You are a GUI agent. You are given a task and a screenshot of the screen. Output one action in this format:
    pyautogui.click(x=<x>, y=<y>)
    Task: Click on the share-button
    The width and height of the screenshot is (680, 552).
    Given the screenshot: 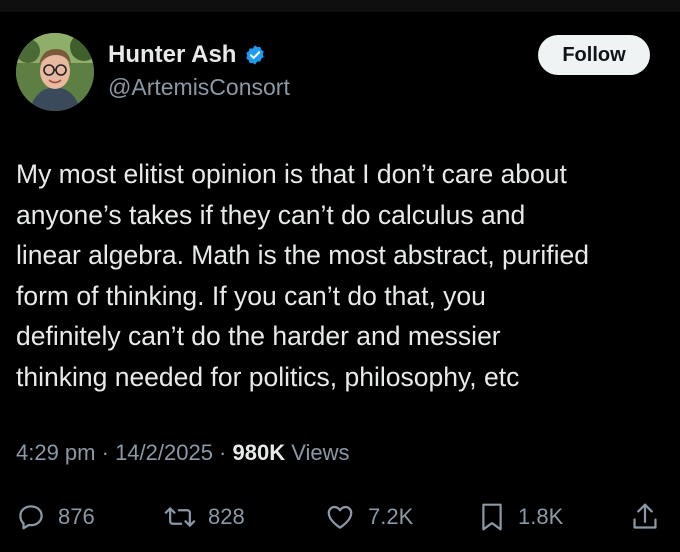 What is the action you would take?
    pyautogui.click(x=645, y=517)
    